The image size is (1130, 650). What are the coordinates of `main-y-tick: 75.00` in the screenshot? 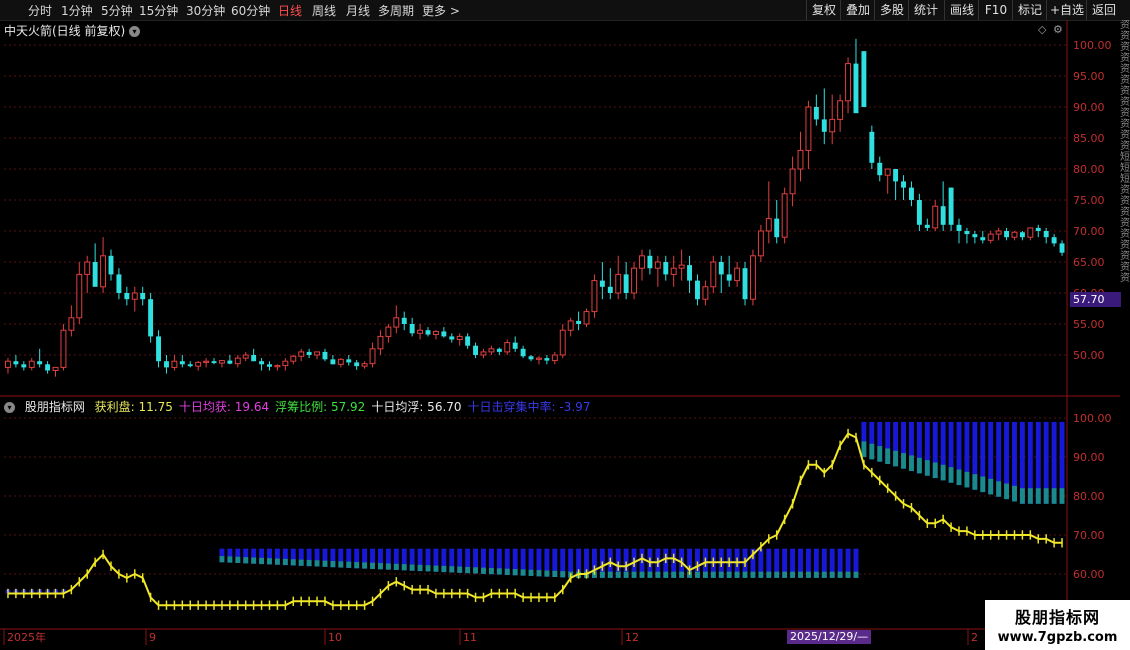 It's located at (1089, 200).